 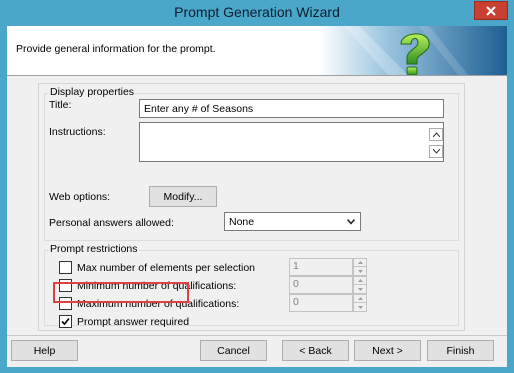 I want to click on instructions-scroll-up, so click(x=436, y=134).